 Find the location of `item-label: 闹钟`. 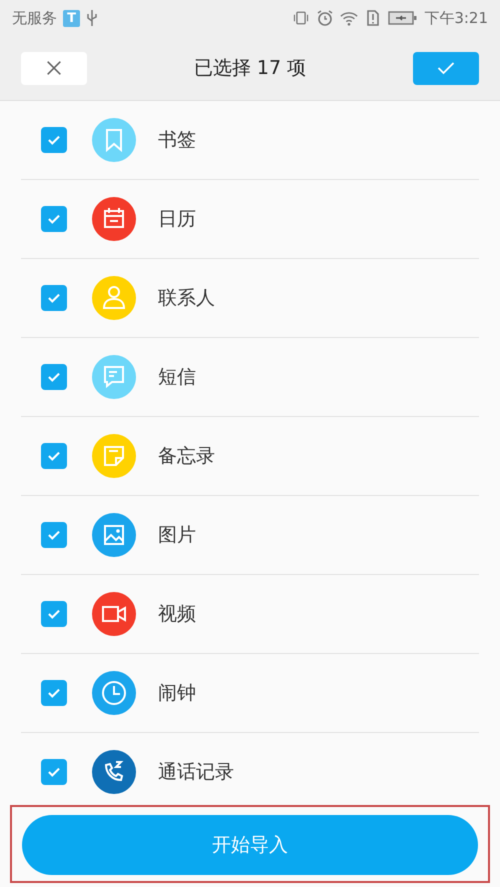

item-label: 闹钟 is located at coordinates (177, 693).